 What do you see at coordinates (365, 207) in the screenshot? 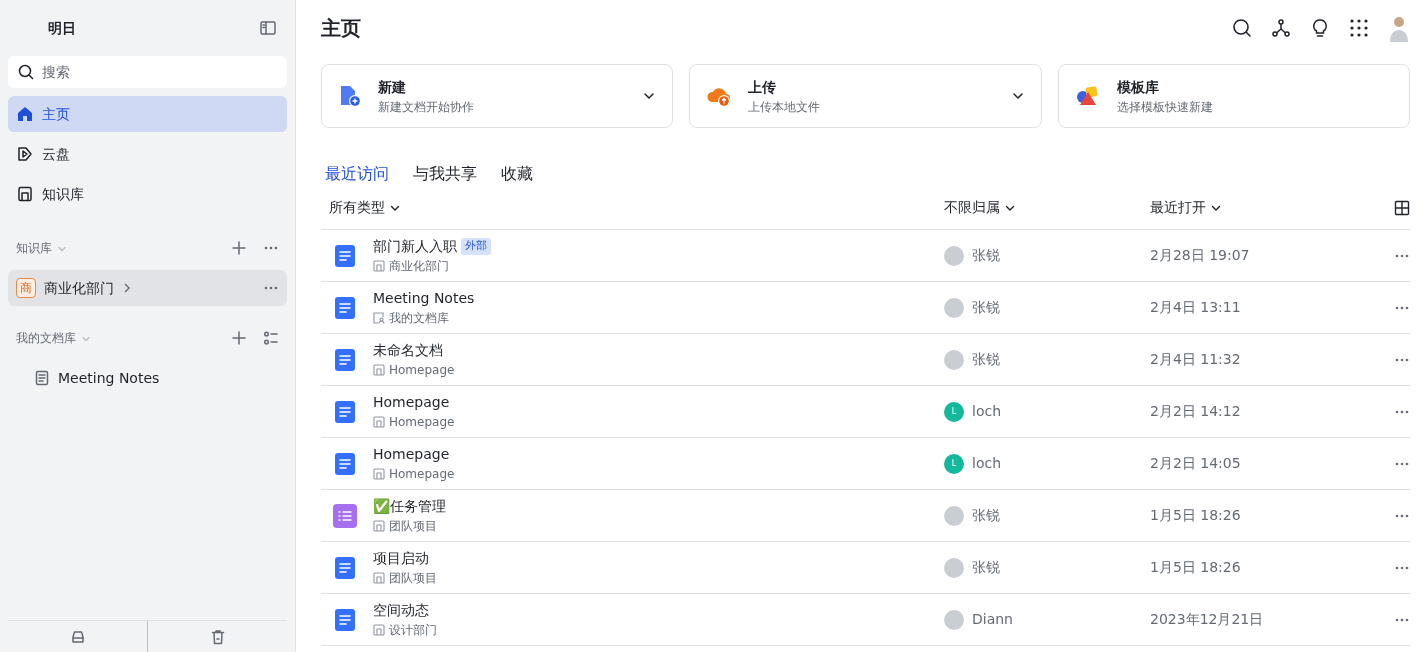
I see `filter-dropdown: 所有类型` at bounding box center [365, 207].